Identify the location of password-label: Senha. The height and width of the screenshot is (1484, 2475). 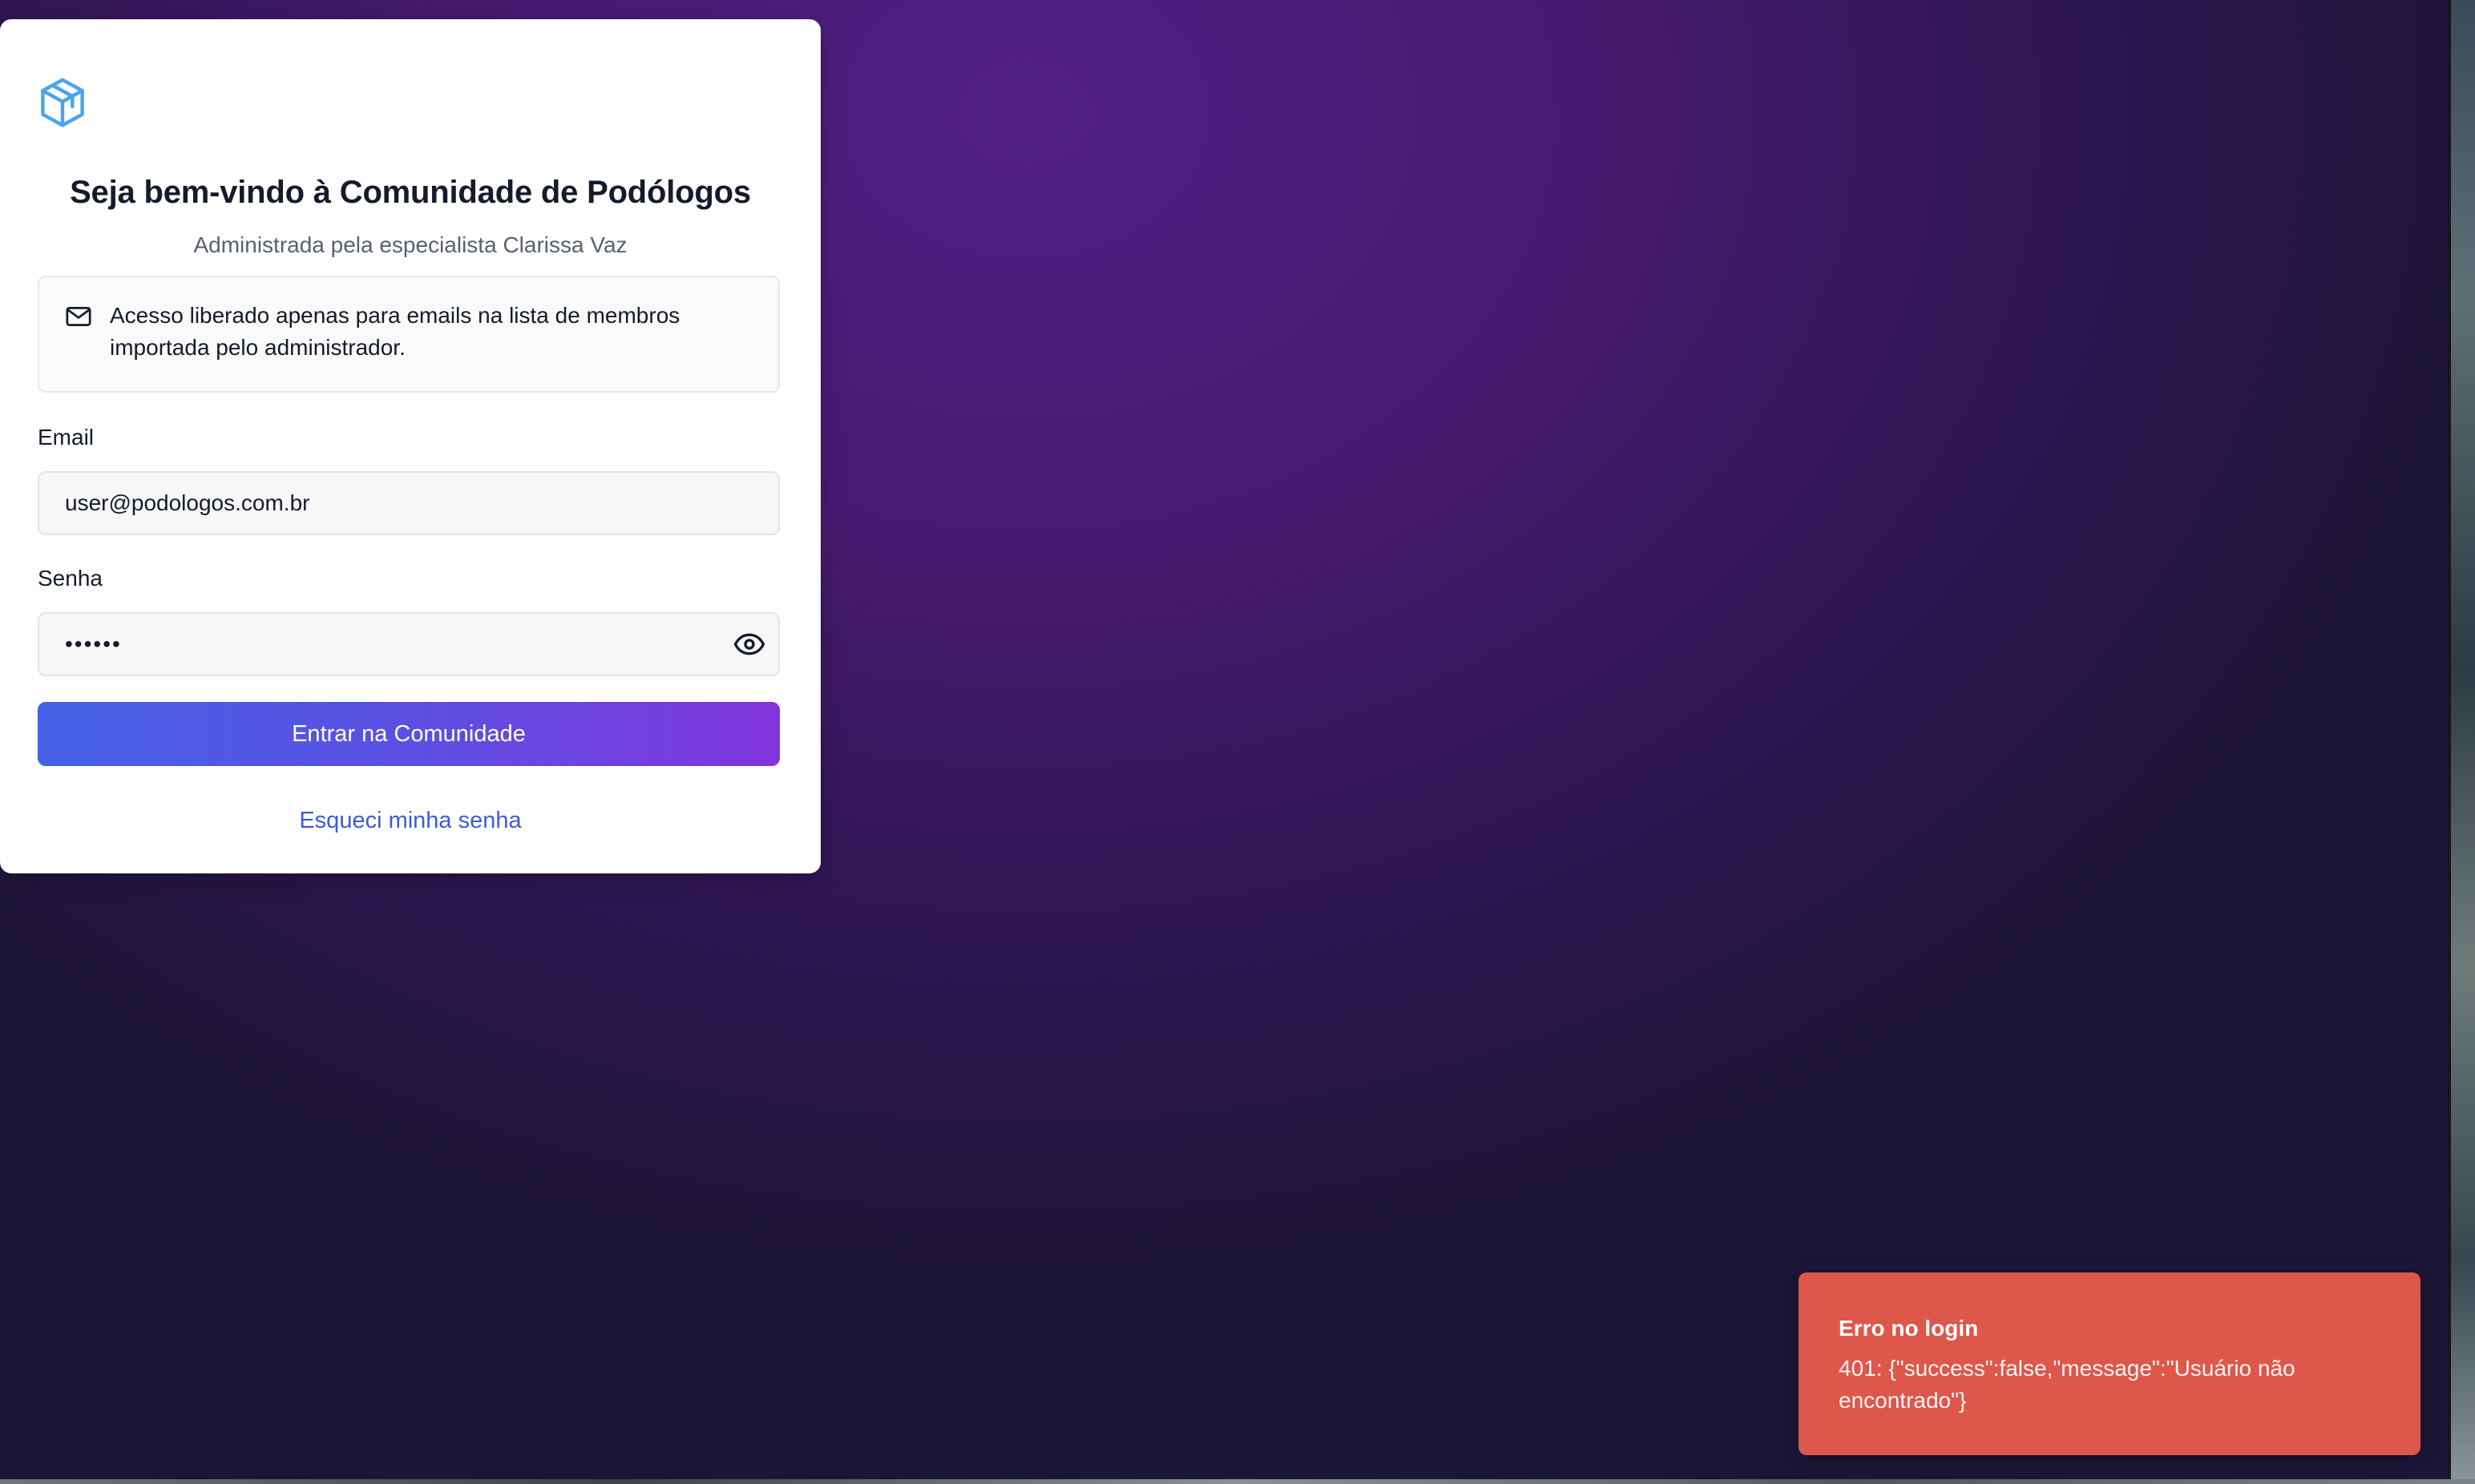
(70, 579).